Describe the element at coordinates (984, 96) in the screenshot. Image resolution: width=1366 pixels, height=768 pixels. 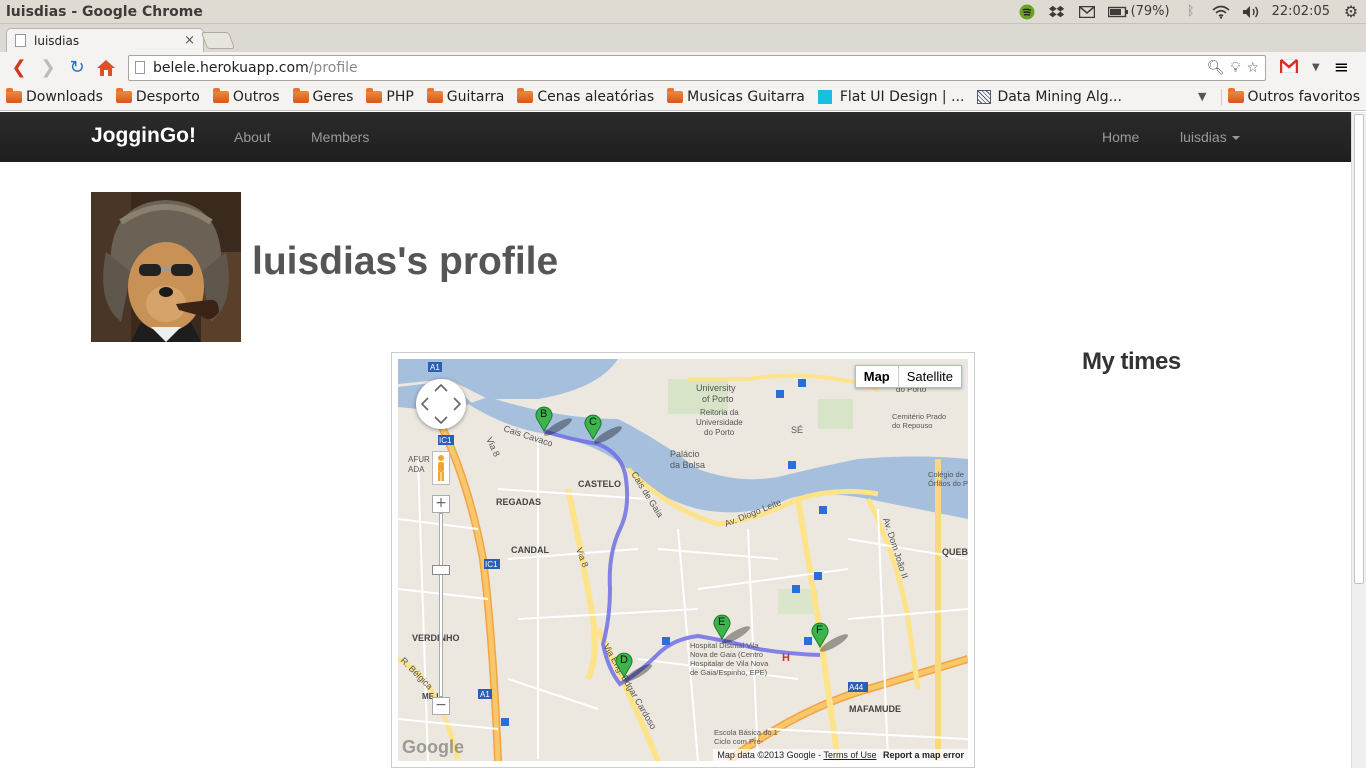
I see `data-mining-icon` at that location.